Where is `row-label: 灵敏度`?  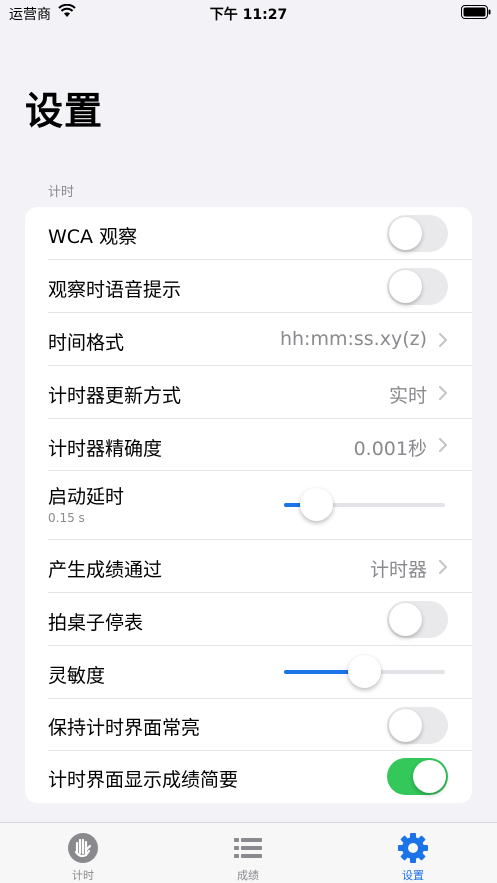 row-label: 灵敏度 is located at coordinates (77, 676).